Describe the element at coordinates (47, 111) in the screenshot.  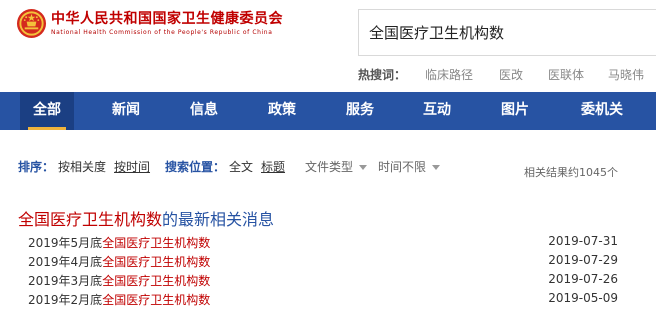
I see `tab-all: 全部` at that location.